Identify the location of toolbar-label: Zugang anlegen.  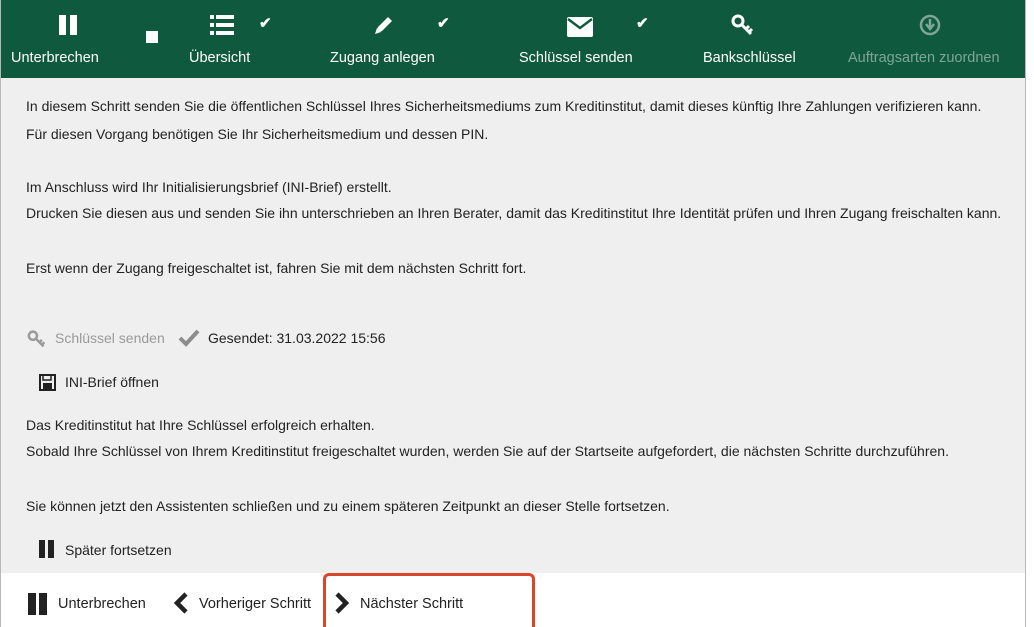
(382, 58).